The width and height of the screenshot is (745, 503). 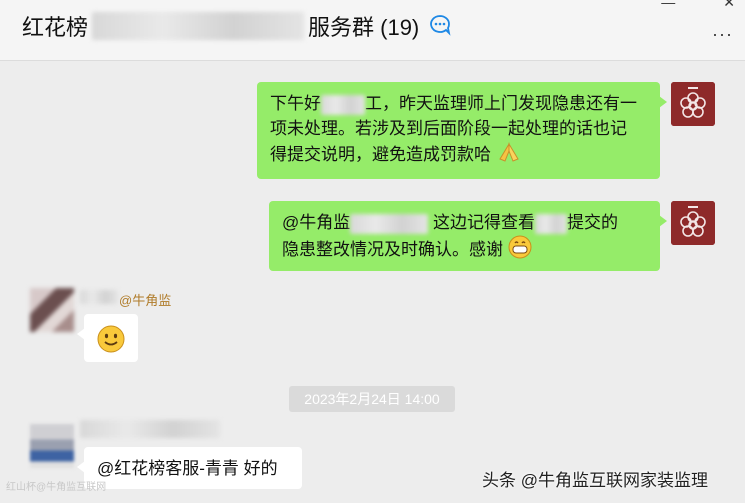 I want to click on source-watermark: 头条 @牛角监互联网家装监理, so click(x=595, y=480).